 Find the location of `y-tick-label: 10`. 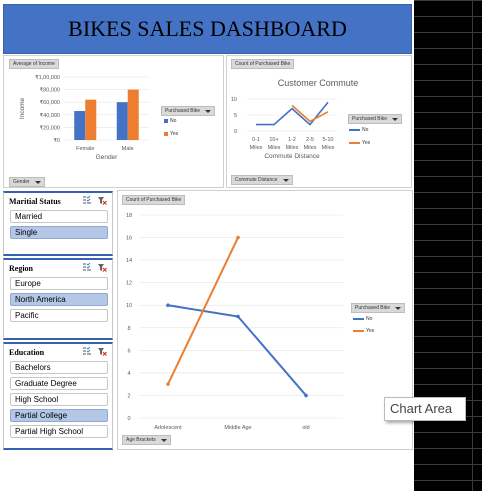

y-tick-label: 10 is located at coordinates (129, 306).